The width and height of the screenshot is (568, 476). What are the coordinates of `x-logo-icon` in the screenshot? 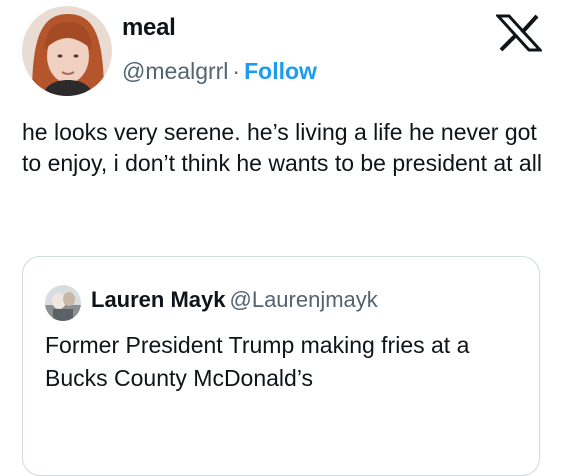 It's located at (519, 33).